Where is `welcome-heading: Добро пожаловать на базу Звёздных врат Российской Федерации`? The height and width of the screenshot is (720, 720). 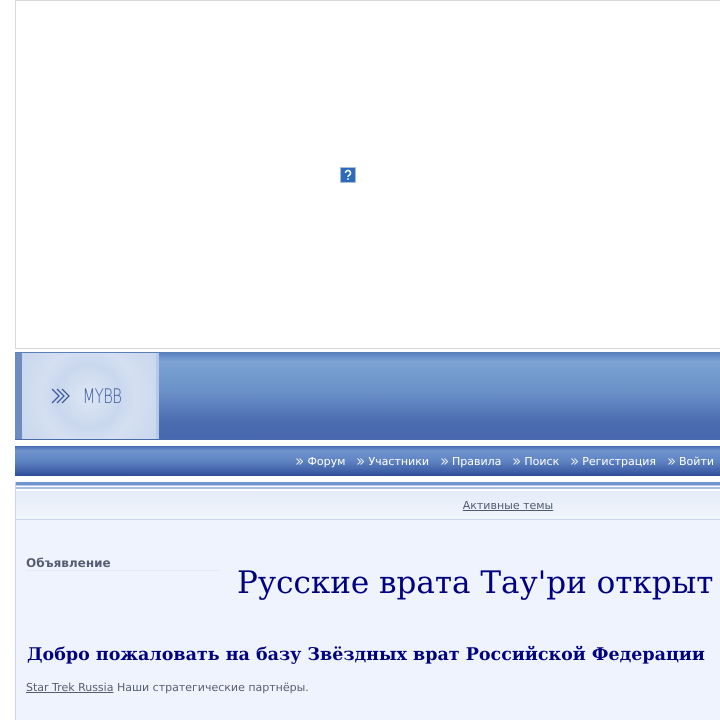 welcome-heading: Добро пожаловать на базу Звёздных врат Российской Федерации is located at coordinates (366, 655).